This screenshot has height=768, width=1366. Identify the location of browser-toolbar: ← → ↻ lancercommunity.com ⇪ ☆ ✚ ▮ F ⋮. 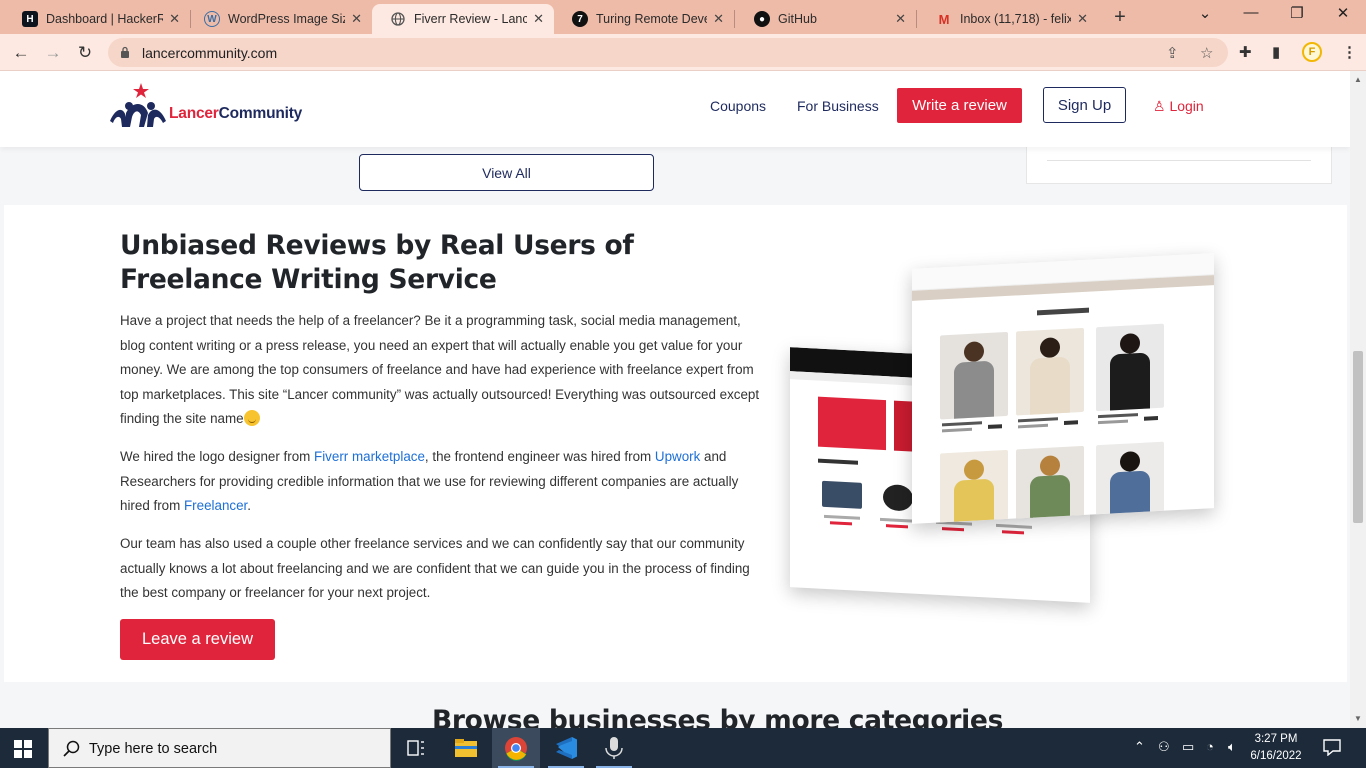
(683, 52).